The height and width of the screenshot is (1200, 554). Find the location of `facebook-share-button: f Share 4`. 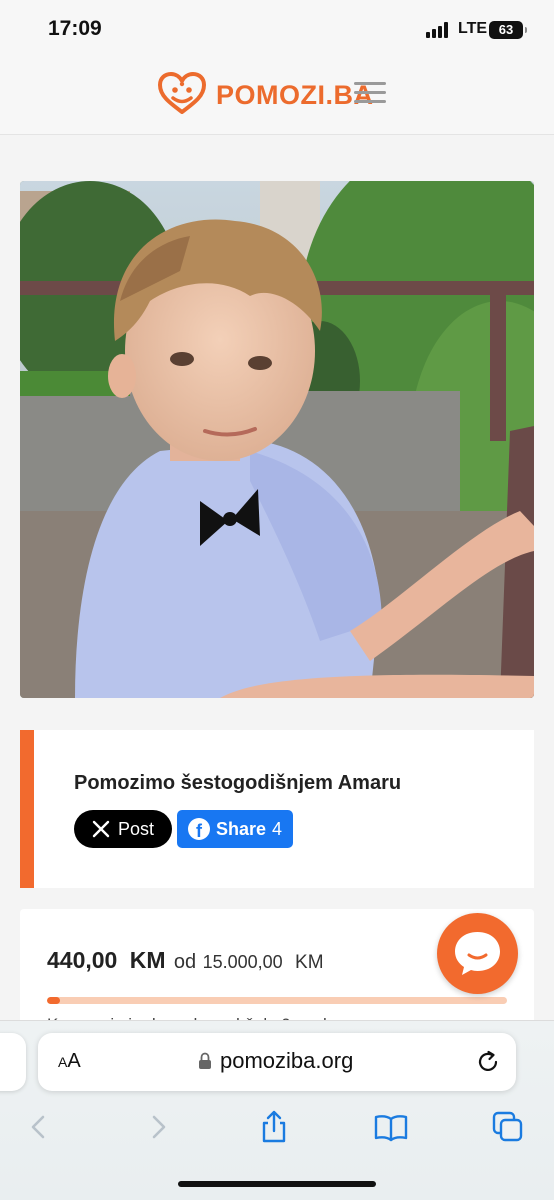

facebook-share-button: f Share 4 is located at coordinates (235, 829).